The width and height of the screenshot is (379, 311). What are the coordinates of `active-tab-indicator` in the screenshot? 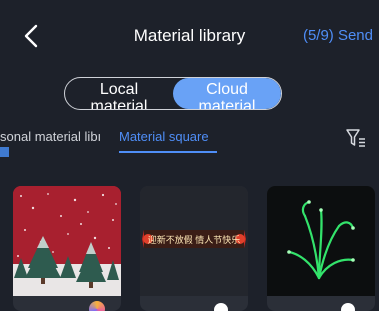 It's located at (168, 152).